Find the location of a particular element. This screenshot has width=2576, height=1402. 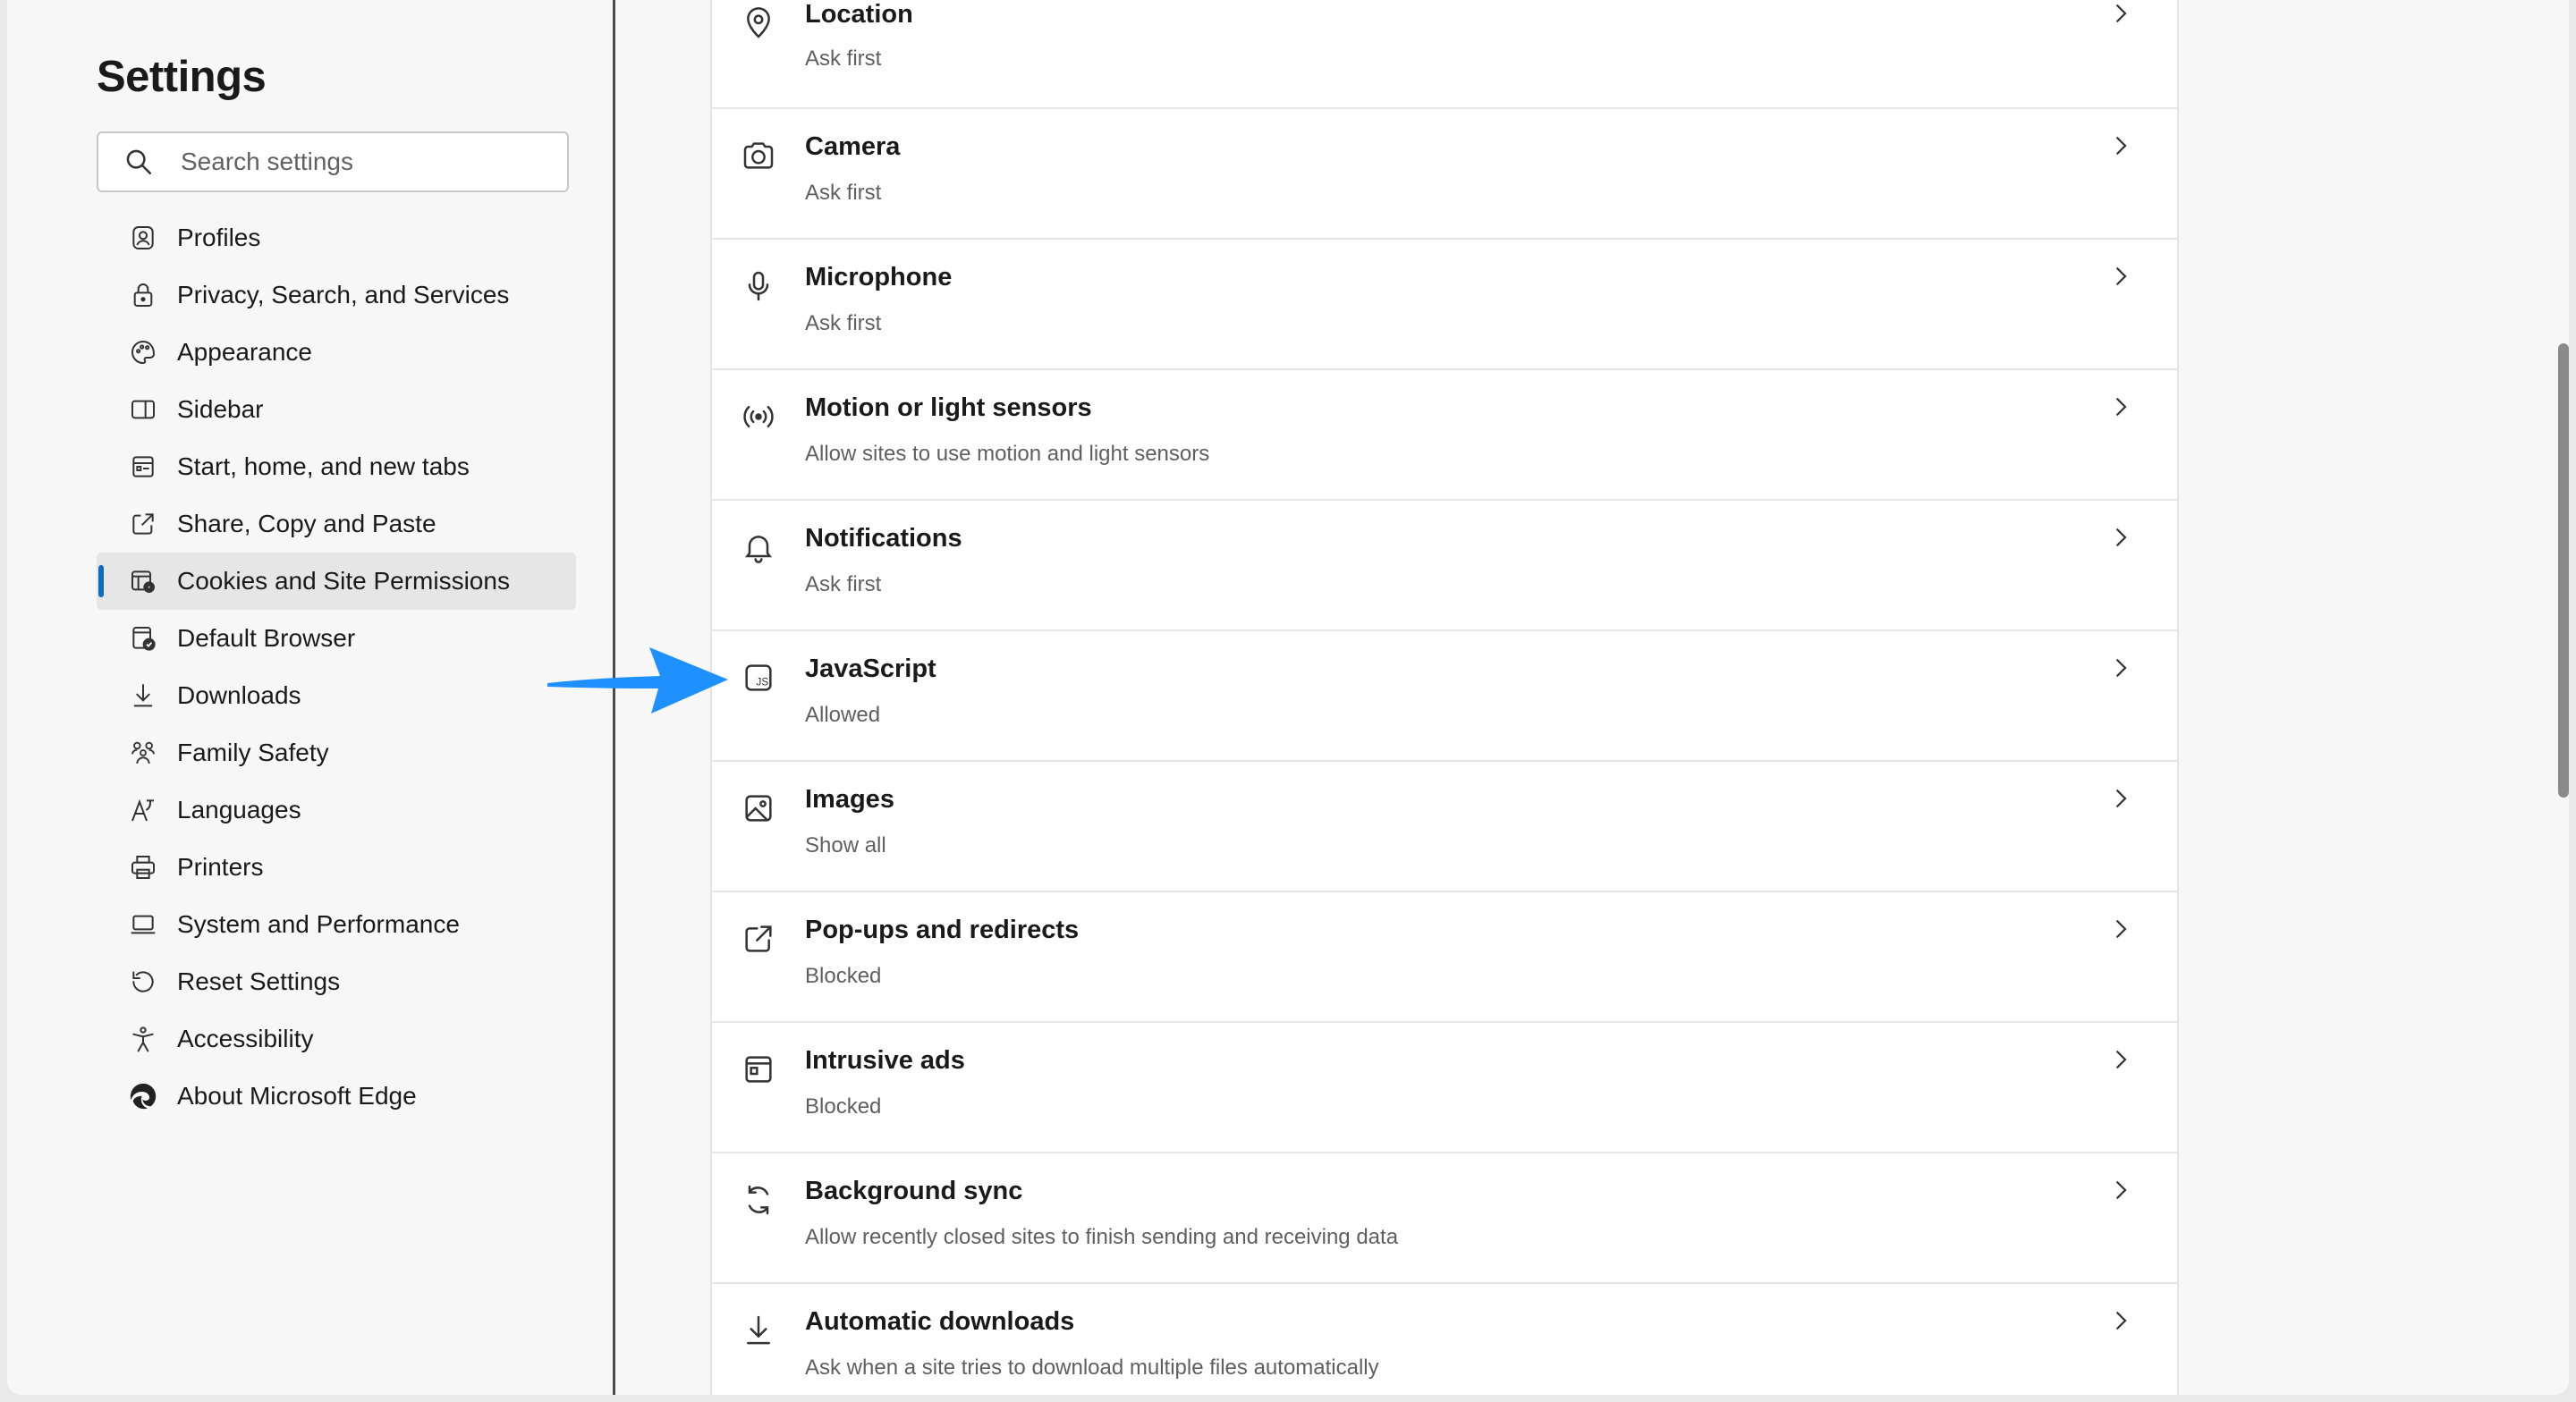

sidebar-item-about: About Microsoft Edge is located at coordinates (336, 1096).